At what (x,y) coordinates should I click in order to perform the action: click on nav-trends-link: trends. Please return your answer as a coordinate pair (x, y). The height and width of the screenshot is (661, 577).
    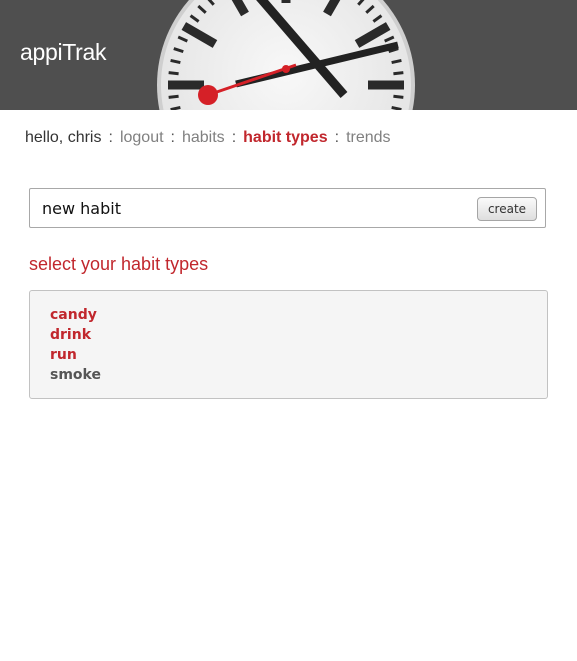
    Looking at the image, I should click on (368, 137).